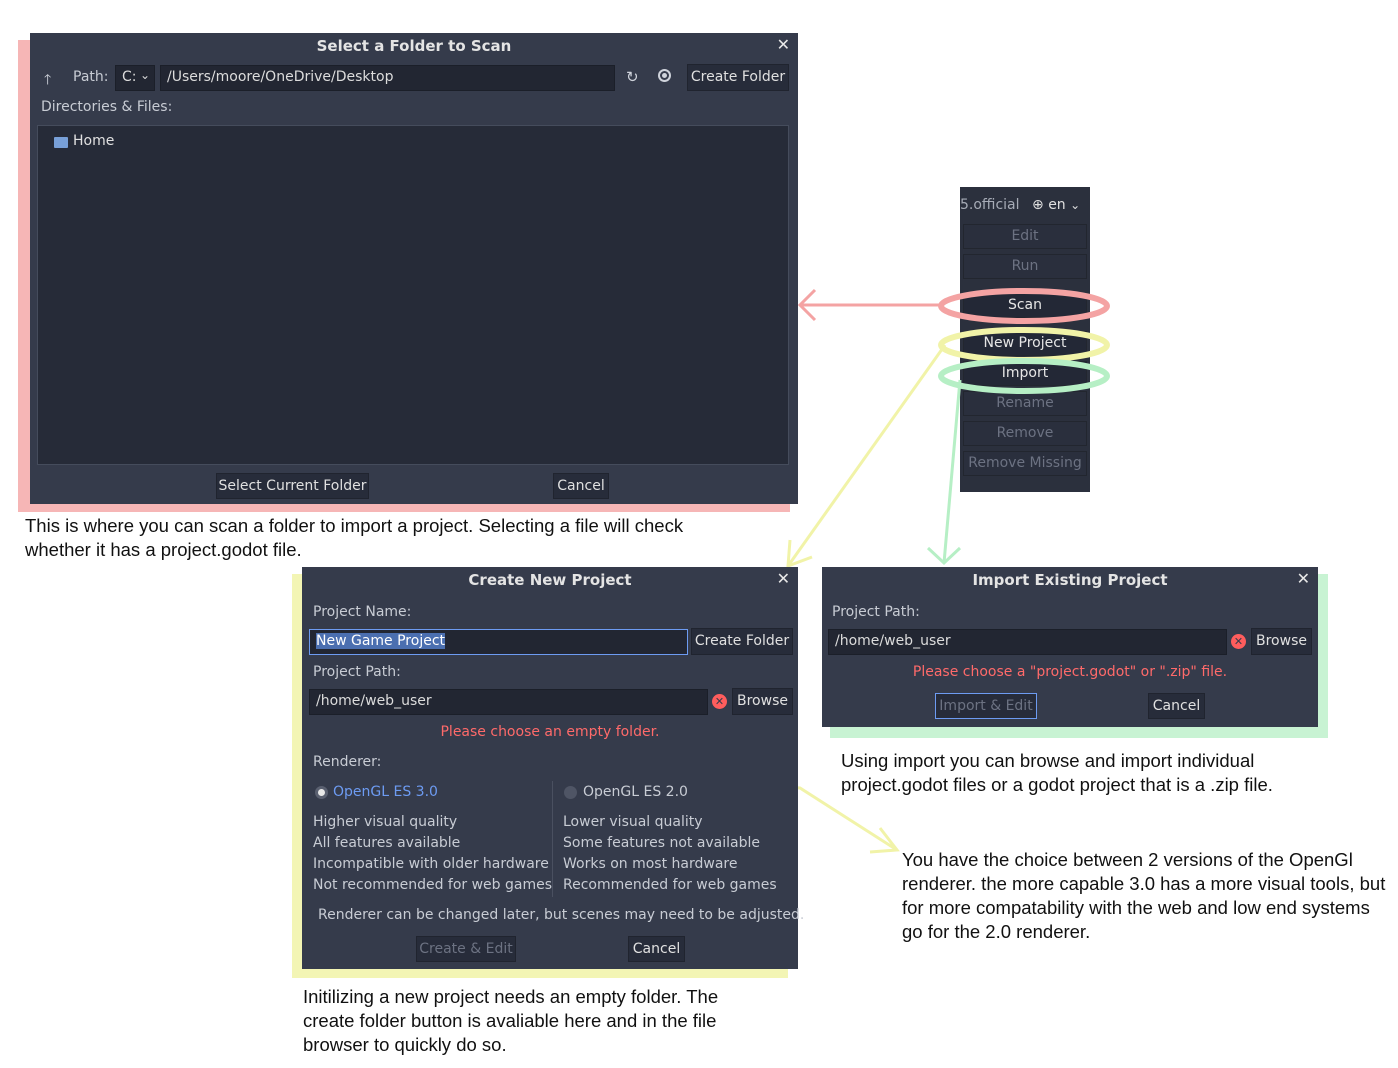 Image resolution: width=1398 pixels, height=1068 pixels. What do you see at coordinates (385, 792) in the screenshot?
I see `renderer-option-gles3: OpenGL ES 3.0` at bounding box center [385, 792].